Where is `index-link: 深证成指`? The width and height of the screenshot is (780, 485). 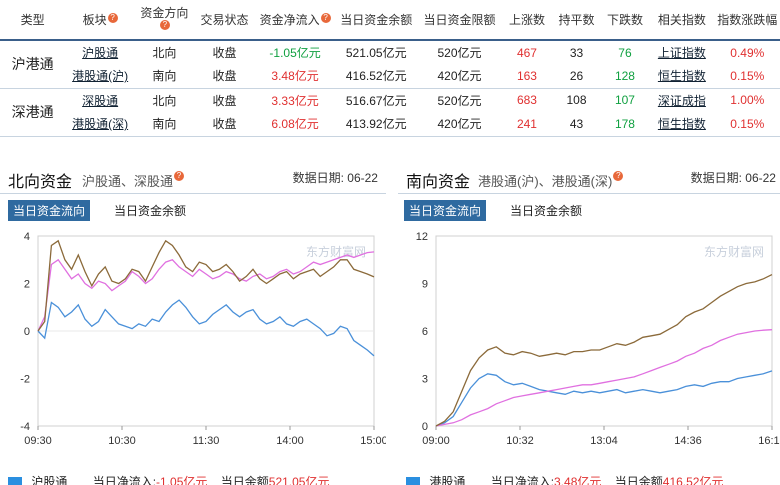 index-link: 深证成指 is located at coordinates (682, 101).